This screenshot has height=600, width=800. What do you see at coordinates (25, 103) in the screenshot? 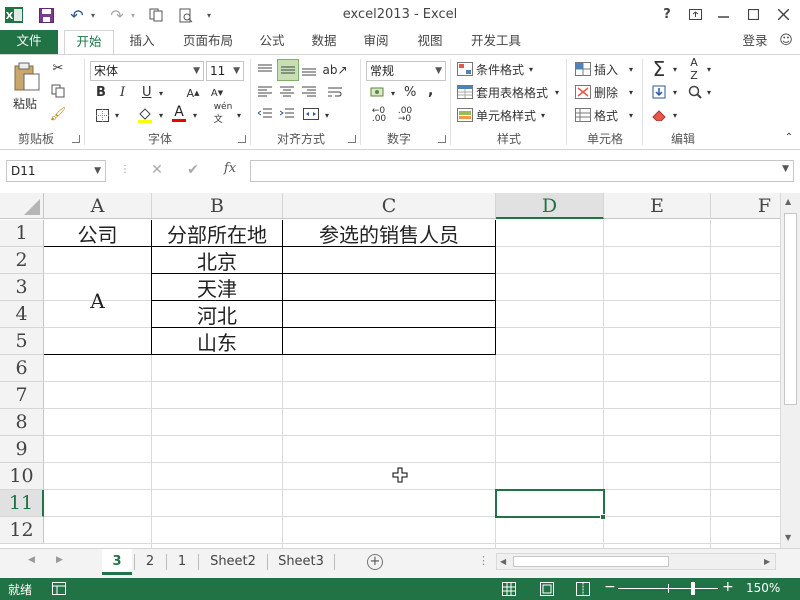
I see `paste-label: 粘贴` at bounding box center [25, 103].